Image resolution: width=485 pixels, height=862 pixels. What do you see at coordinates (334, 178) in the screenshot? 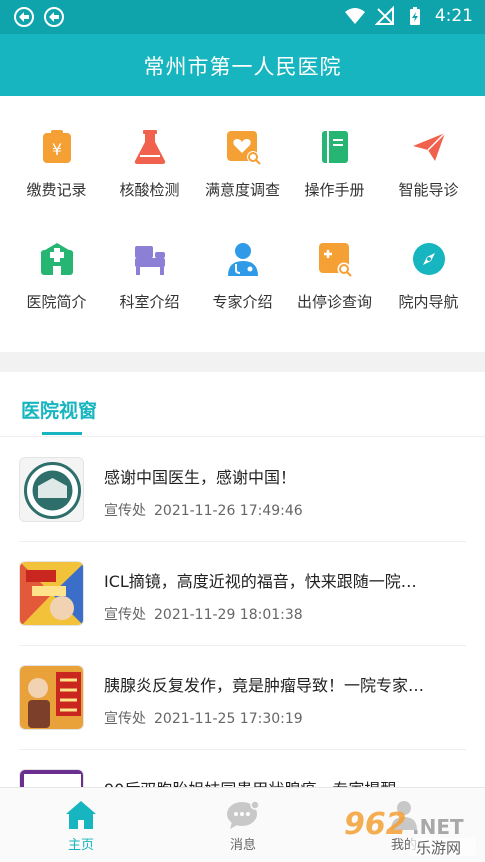
I see `grid-item-user-manual: 操作手册` at bounding box center [334, 178].